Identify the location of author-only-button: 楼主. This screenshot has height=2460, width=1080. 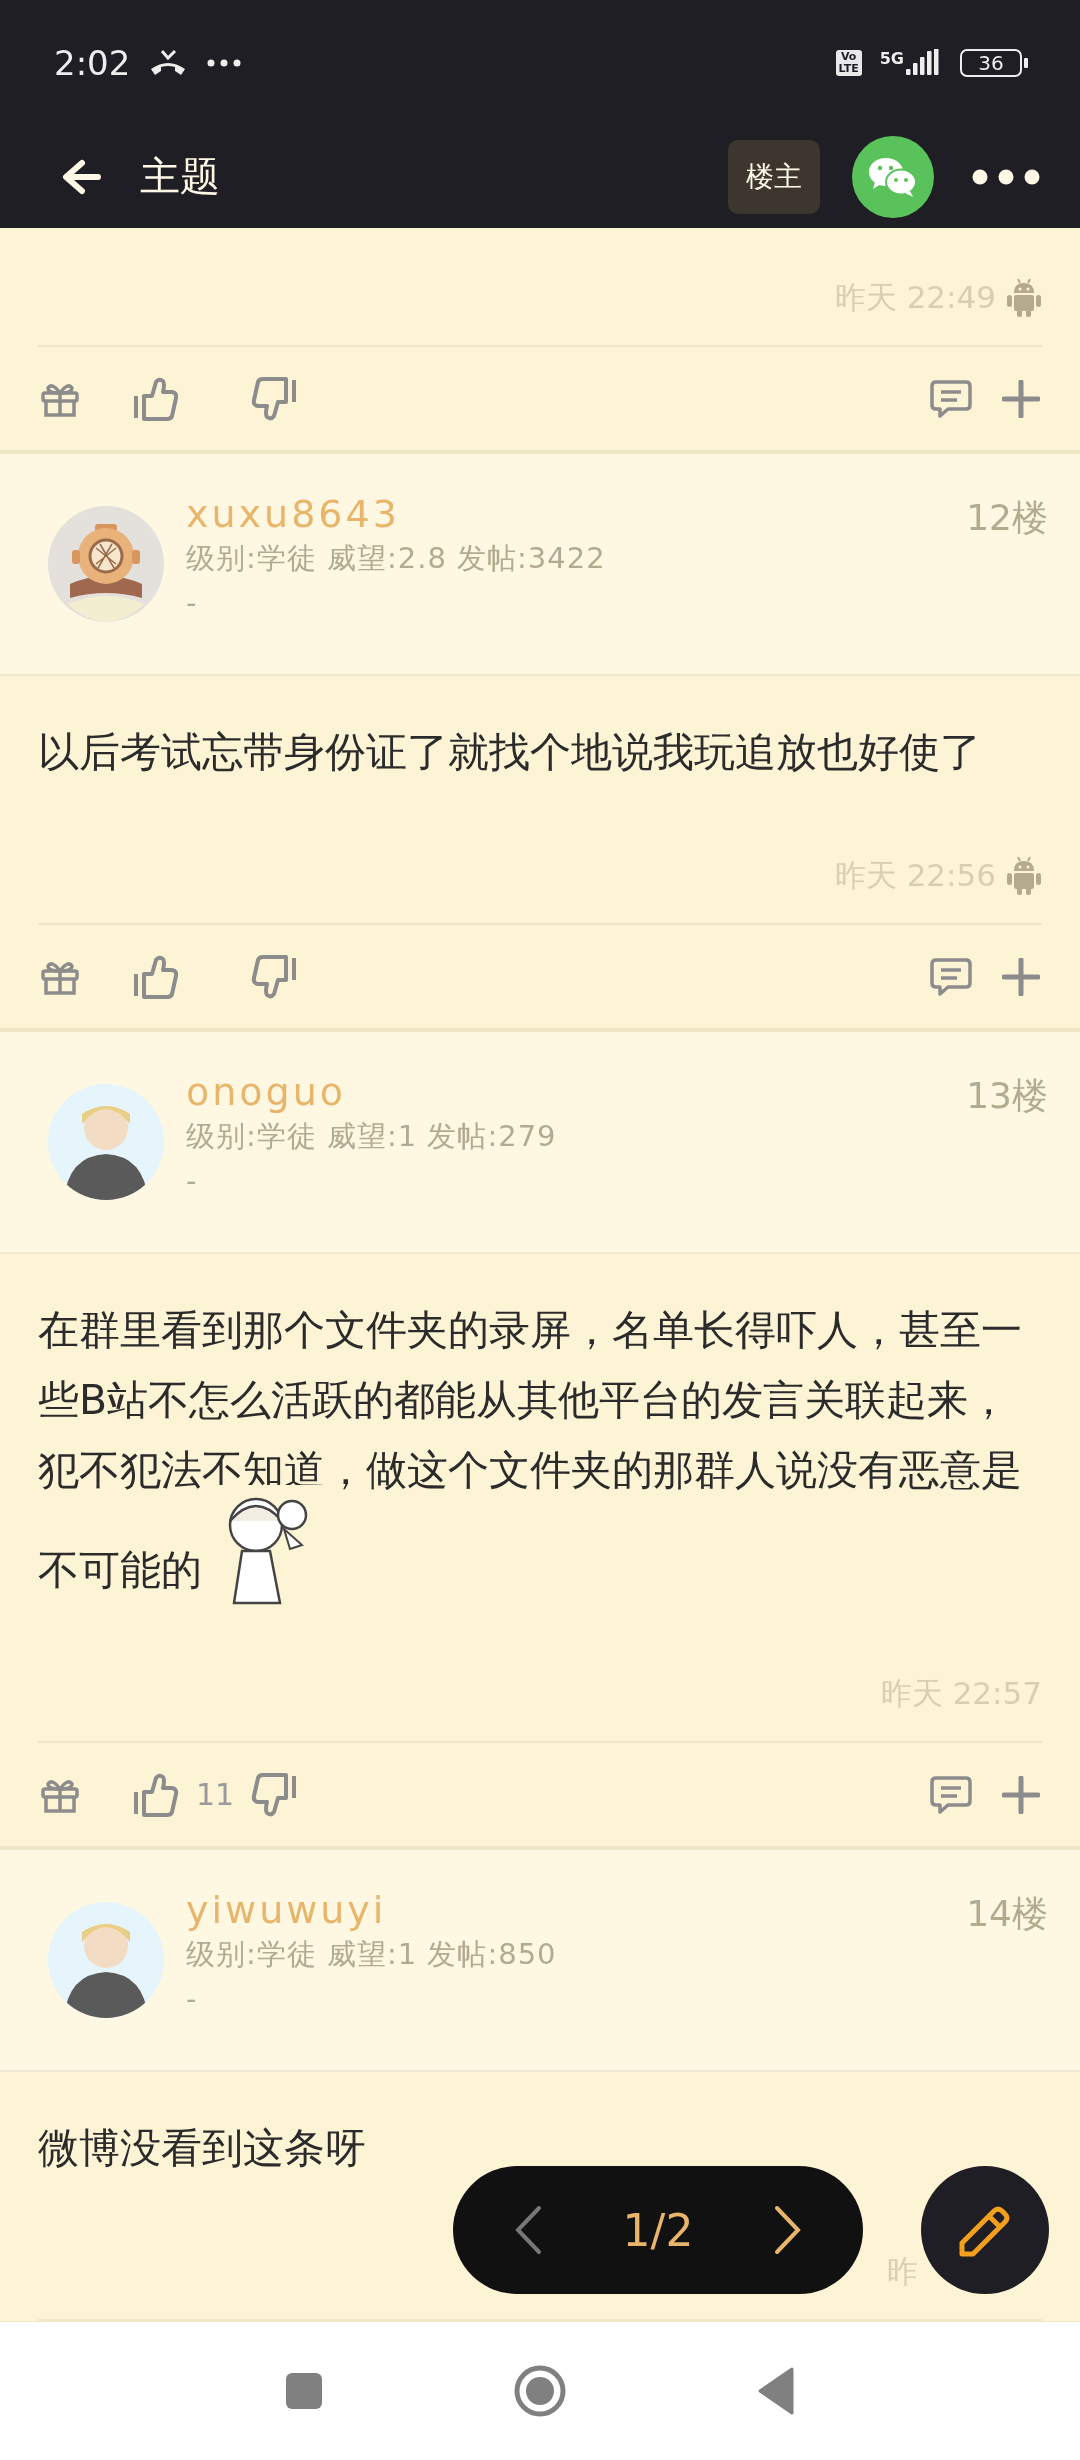
(774, 176).